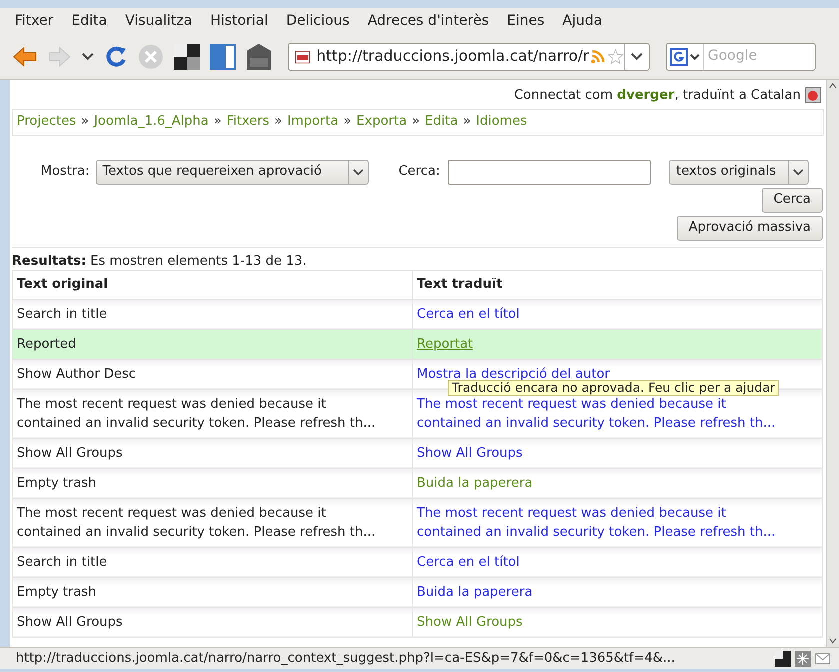  I want to click on menu-item: Eines, so click(526, 21).